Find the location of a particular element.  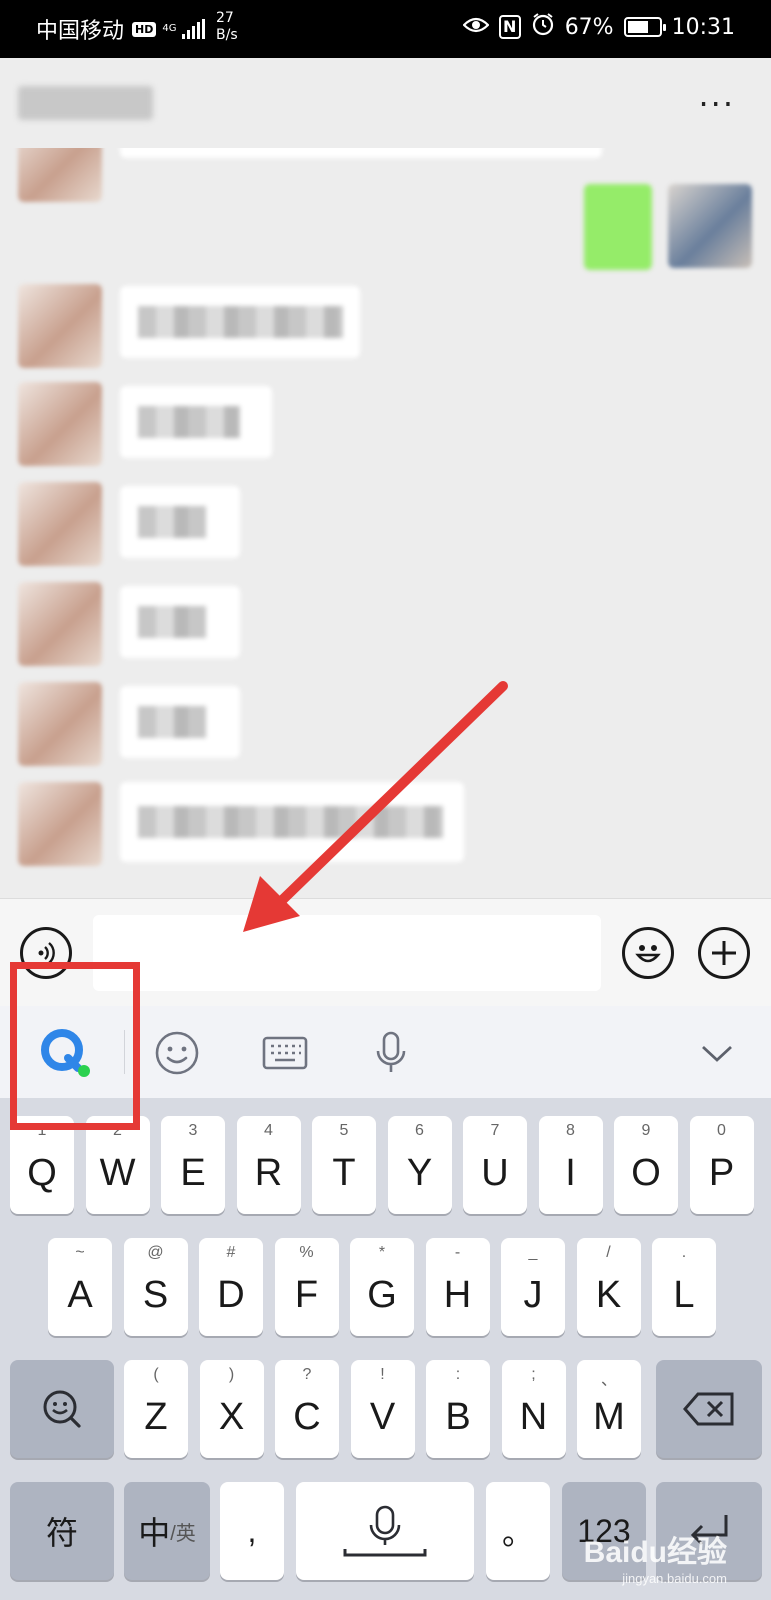

space-key is located at coordinates (385, 1531).